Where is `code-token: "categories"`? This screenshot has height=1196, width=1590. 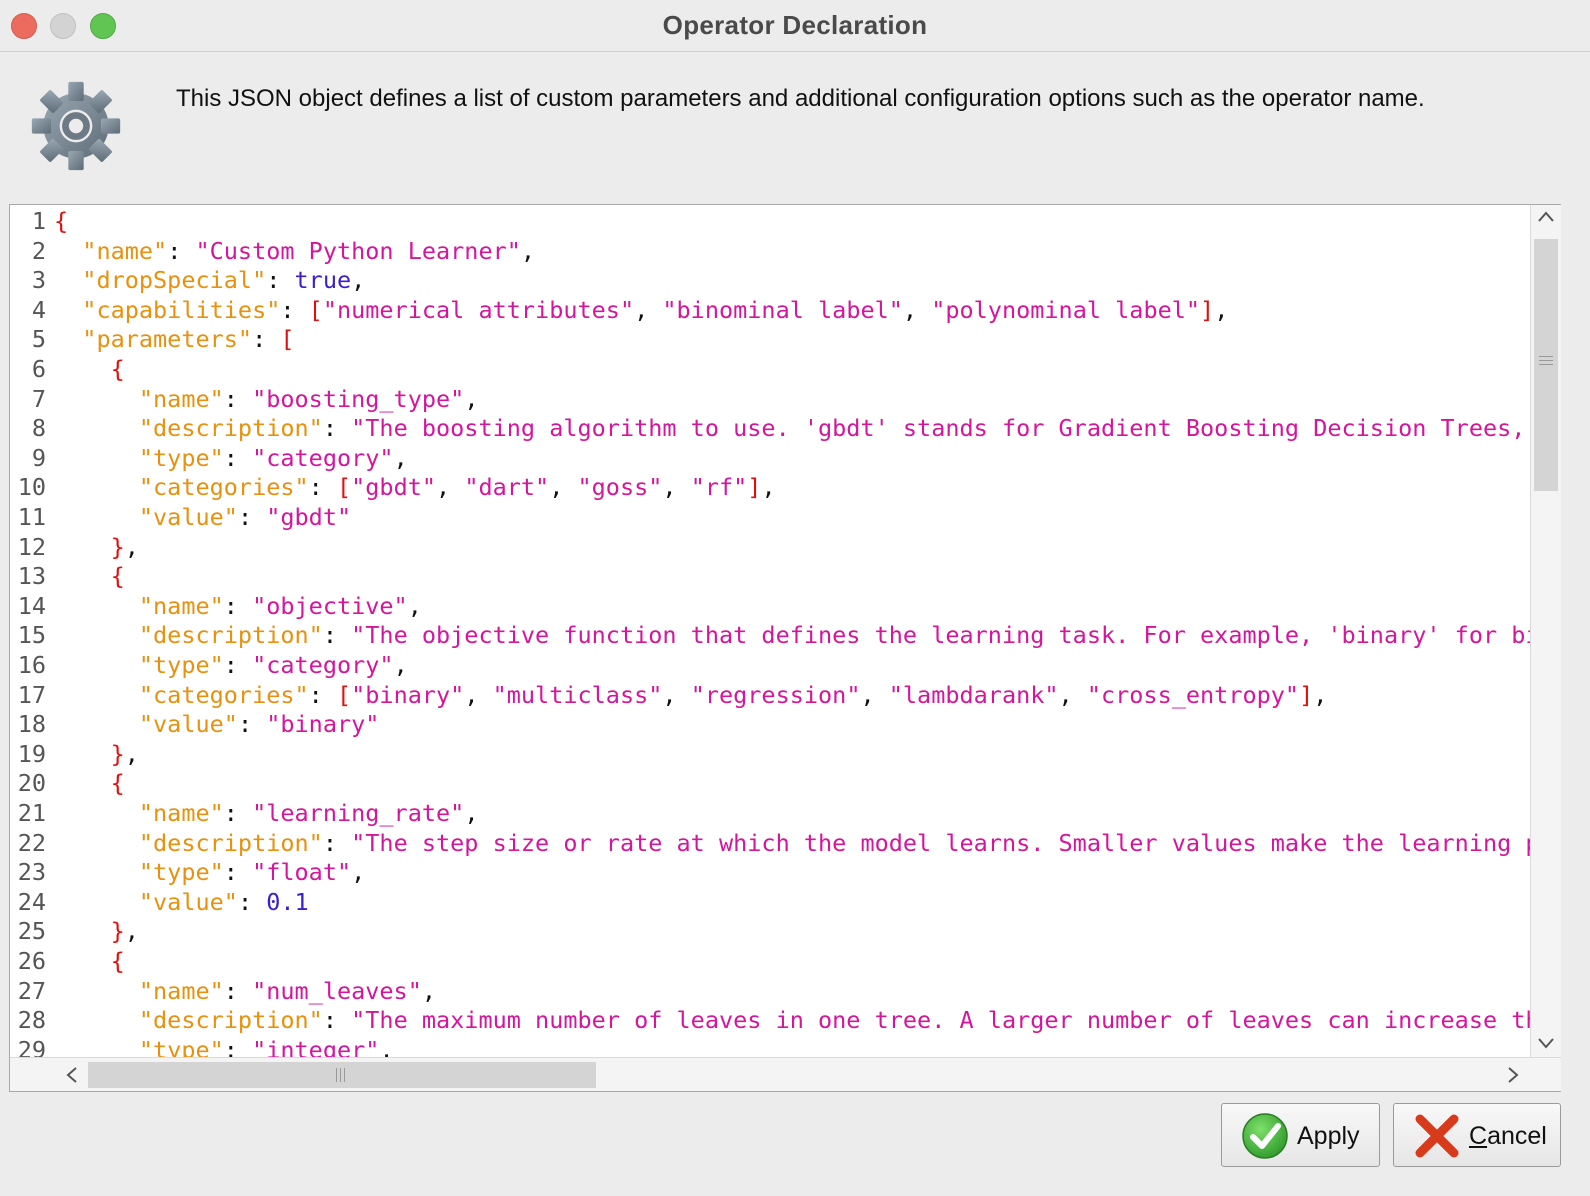
code-token: "categories" is located at coordinates (223, 694).